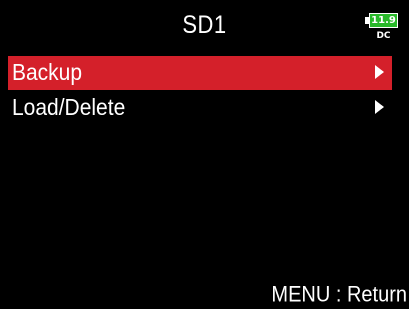 The image size is (409, 309). I want to click on menu-return-hint: MENU : Return, so click(339, 295).